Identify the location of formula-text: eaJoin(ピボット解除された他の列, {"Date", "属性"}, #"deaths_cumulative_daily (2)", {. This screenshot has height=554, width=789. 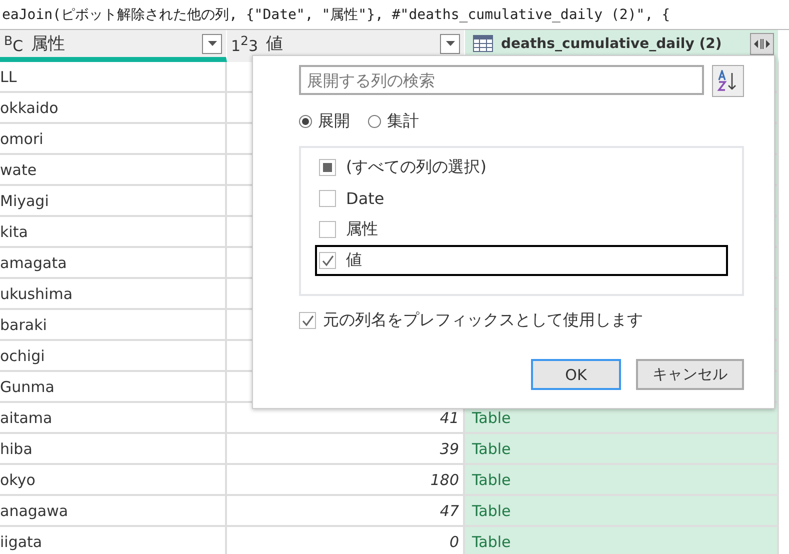
(336, 15).